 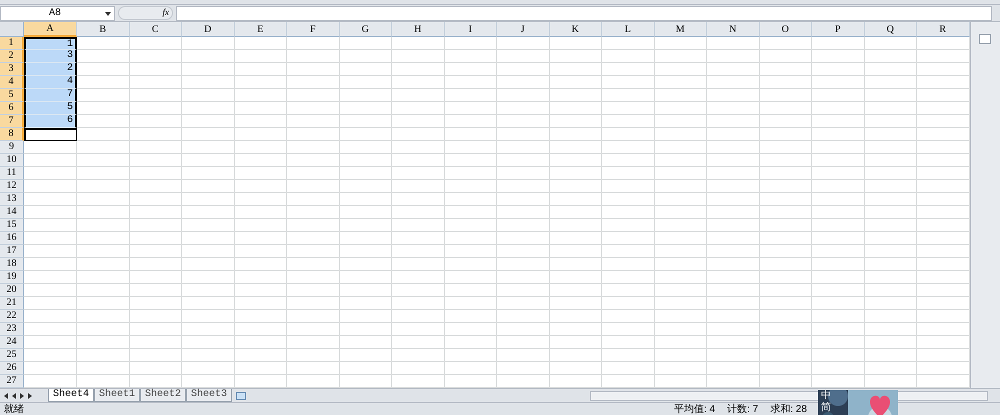 I want to click on column-header: R, so click(x=943, y=29).